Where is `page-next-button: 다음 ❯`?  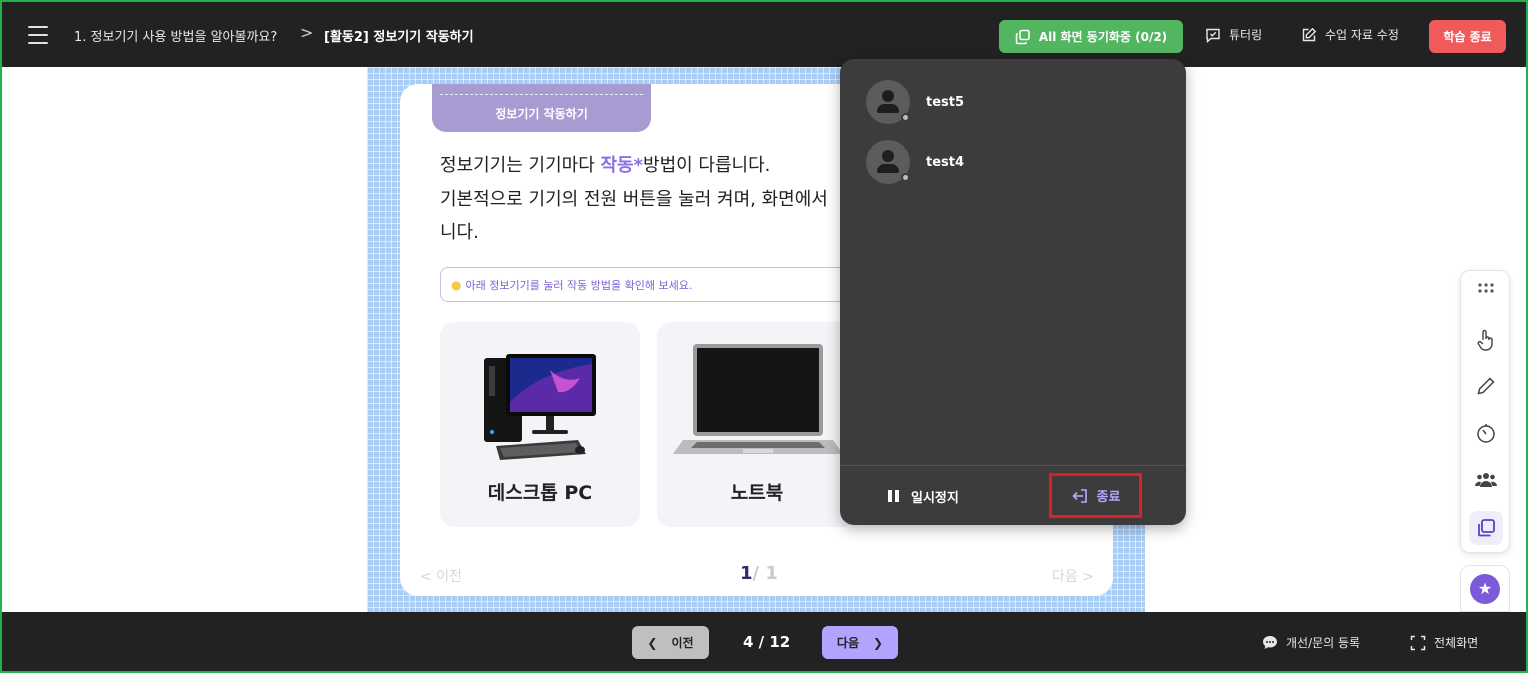 page-next-button: 다음 ❯ is located at coordinates (860, 642).